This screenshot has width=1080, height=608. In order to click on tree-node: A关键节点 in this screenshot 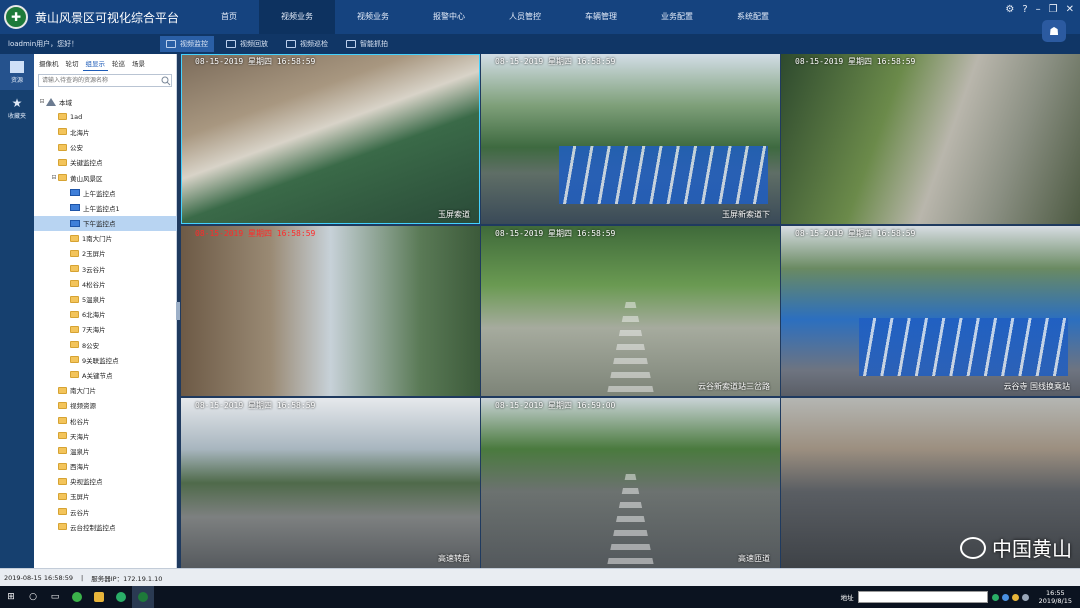, I will do `click(105, 374)`.